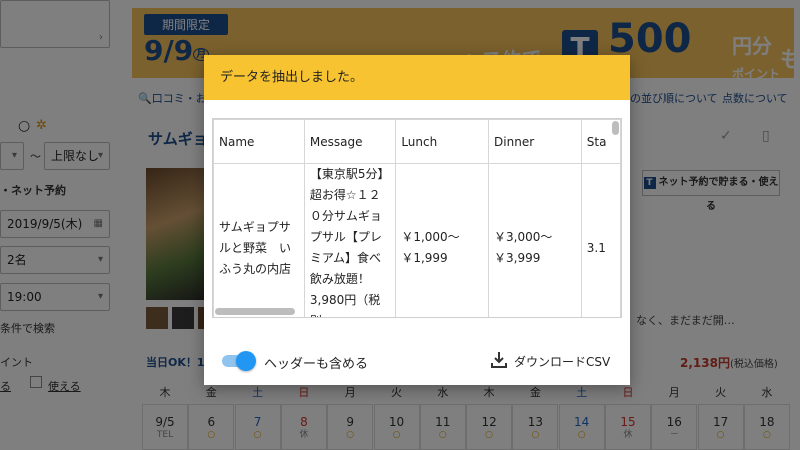 The image size is (800, 450). Describe the element at coordinates (316, 362) in the screenshot. I see `include-header-label: ヘッダーも含める` at that location.